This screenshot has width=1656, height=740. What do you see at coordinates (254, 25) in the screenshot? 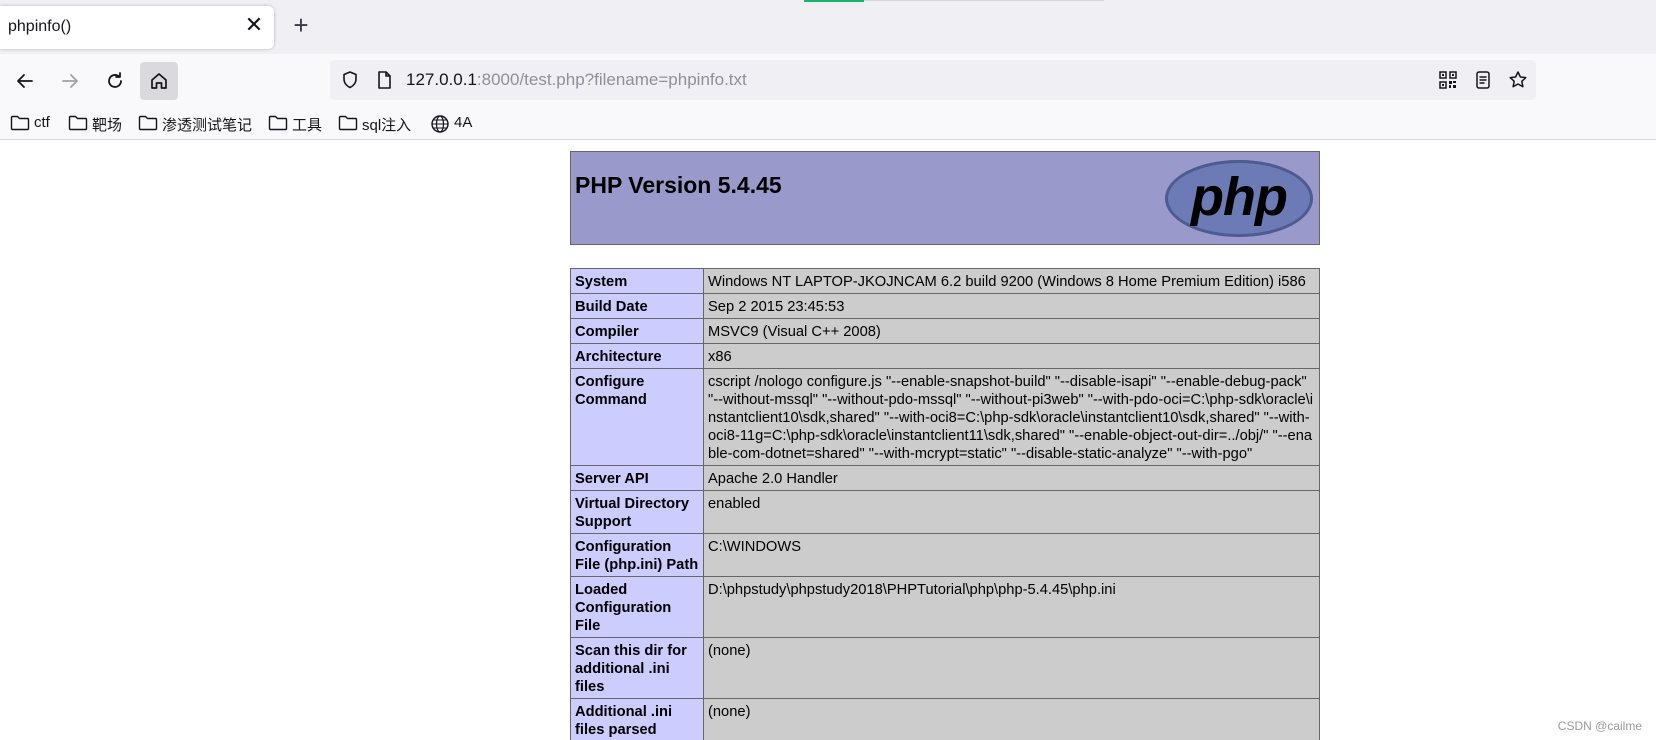
I see `close-icon: ✕` at bounding box center [254, 25].